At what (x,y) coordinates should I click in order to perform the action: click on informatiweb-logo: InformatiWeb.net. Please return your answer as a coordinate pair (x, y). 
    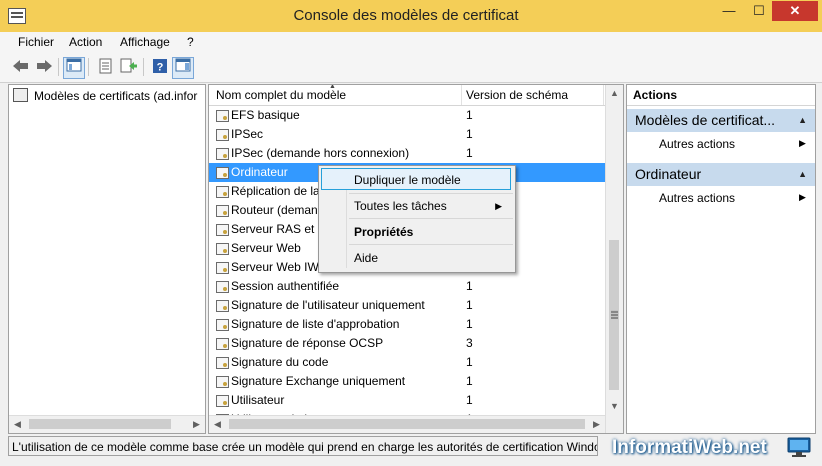
    Looking at the image, I should click on (711, 448).